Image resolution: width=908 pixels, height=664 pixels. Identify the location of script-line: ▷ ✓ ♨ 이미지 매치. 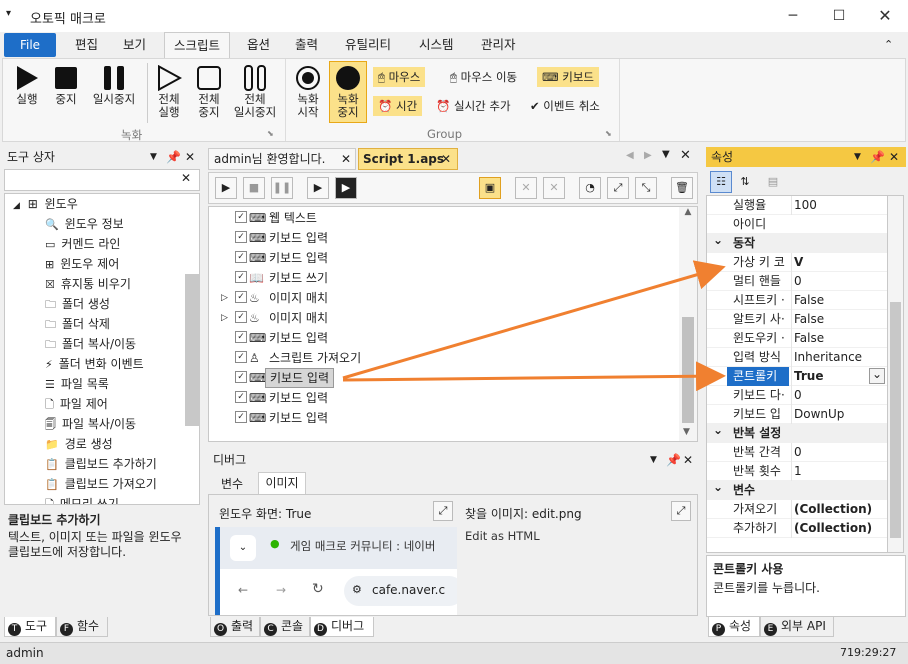
(446, 318).